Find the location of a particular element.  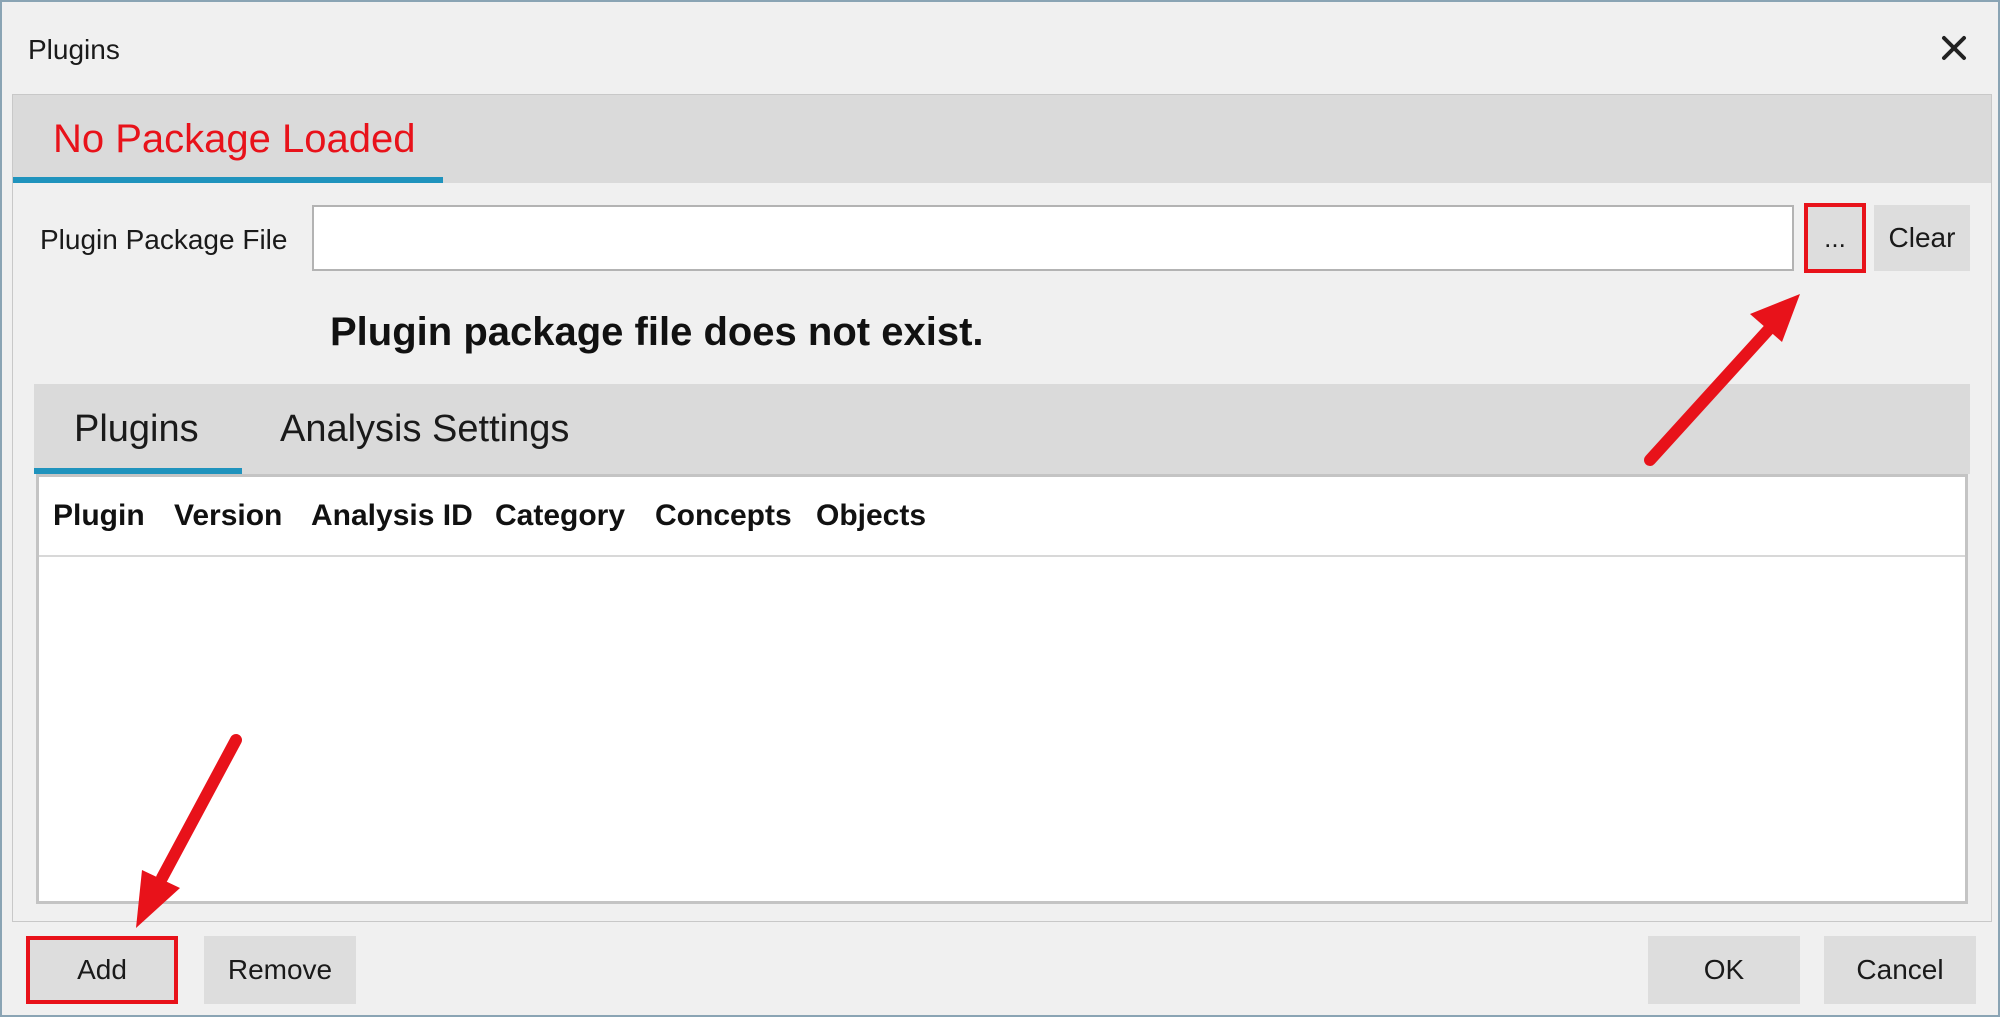

dialog-title: Plugins is located at coordinates (74, 49).